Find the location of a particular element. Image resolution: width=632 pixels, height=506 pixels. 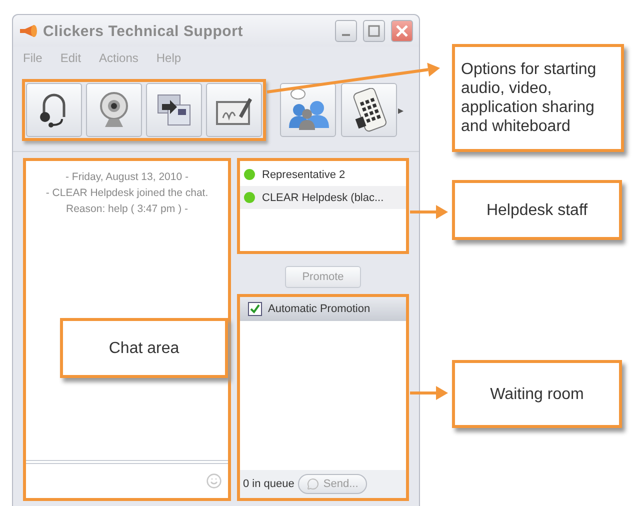

megaphone-icon is located at coordinates (28, 31).